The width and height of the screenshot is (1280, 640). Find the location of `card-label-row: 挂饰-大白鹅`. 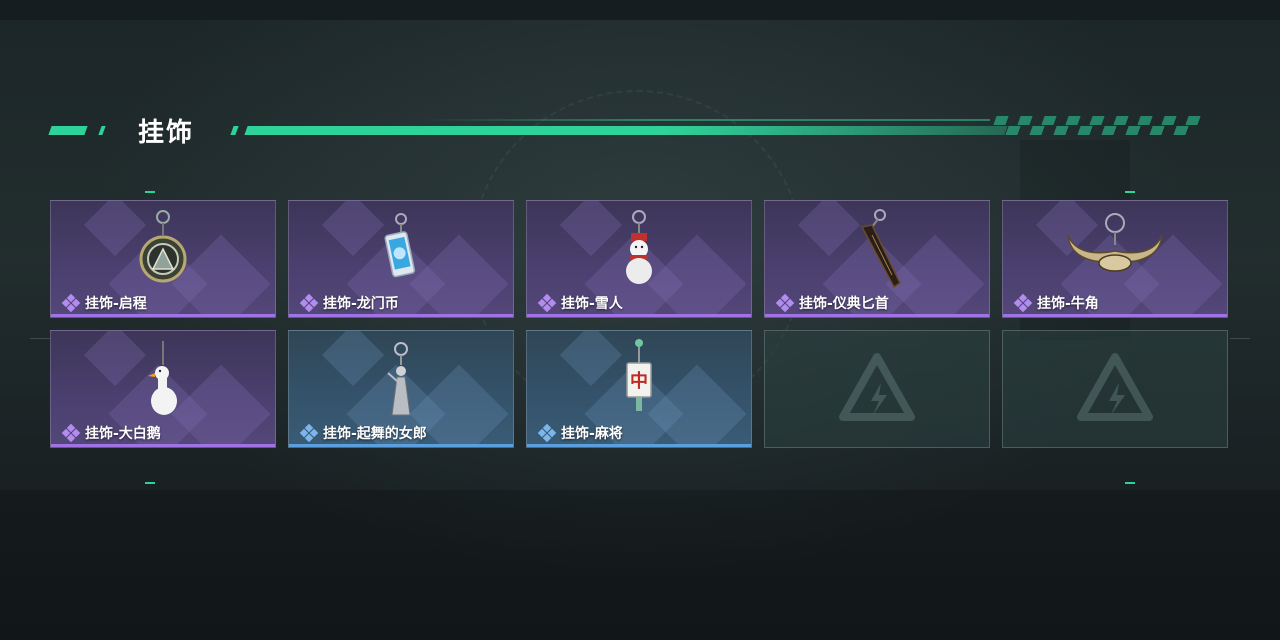

card-label-row: 挂饰-大白鹅 is located at coordinates (111, 433).